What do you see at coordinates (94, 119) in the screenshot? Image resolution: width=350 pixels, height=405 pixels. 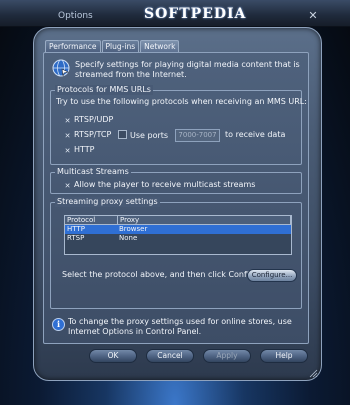 I see `rtsp-udp-label: RTSP/UDP` at bounding box center [94, 119].